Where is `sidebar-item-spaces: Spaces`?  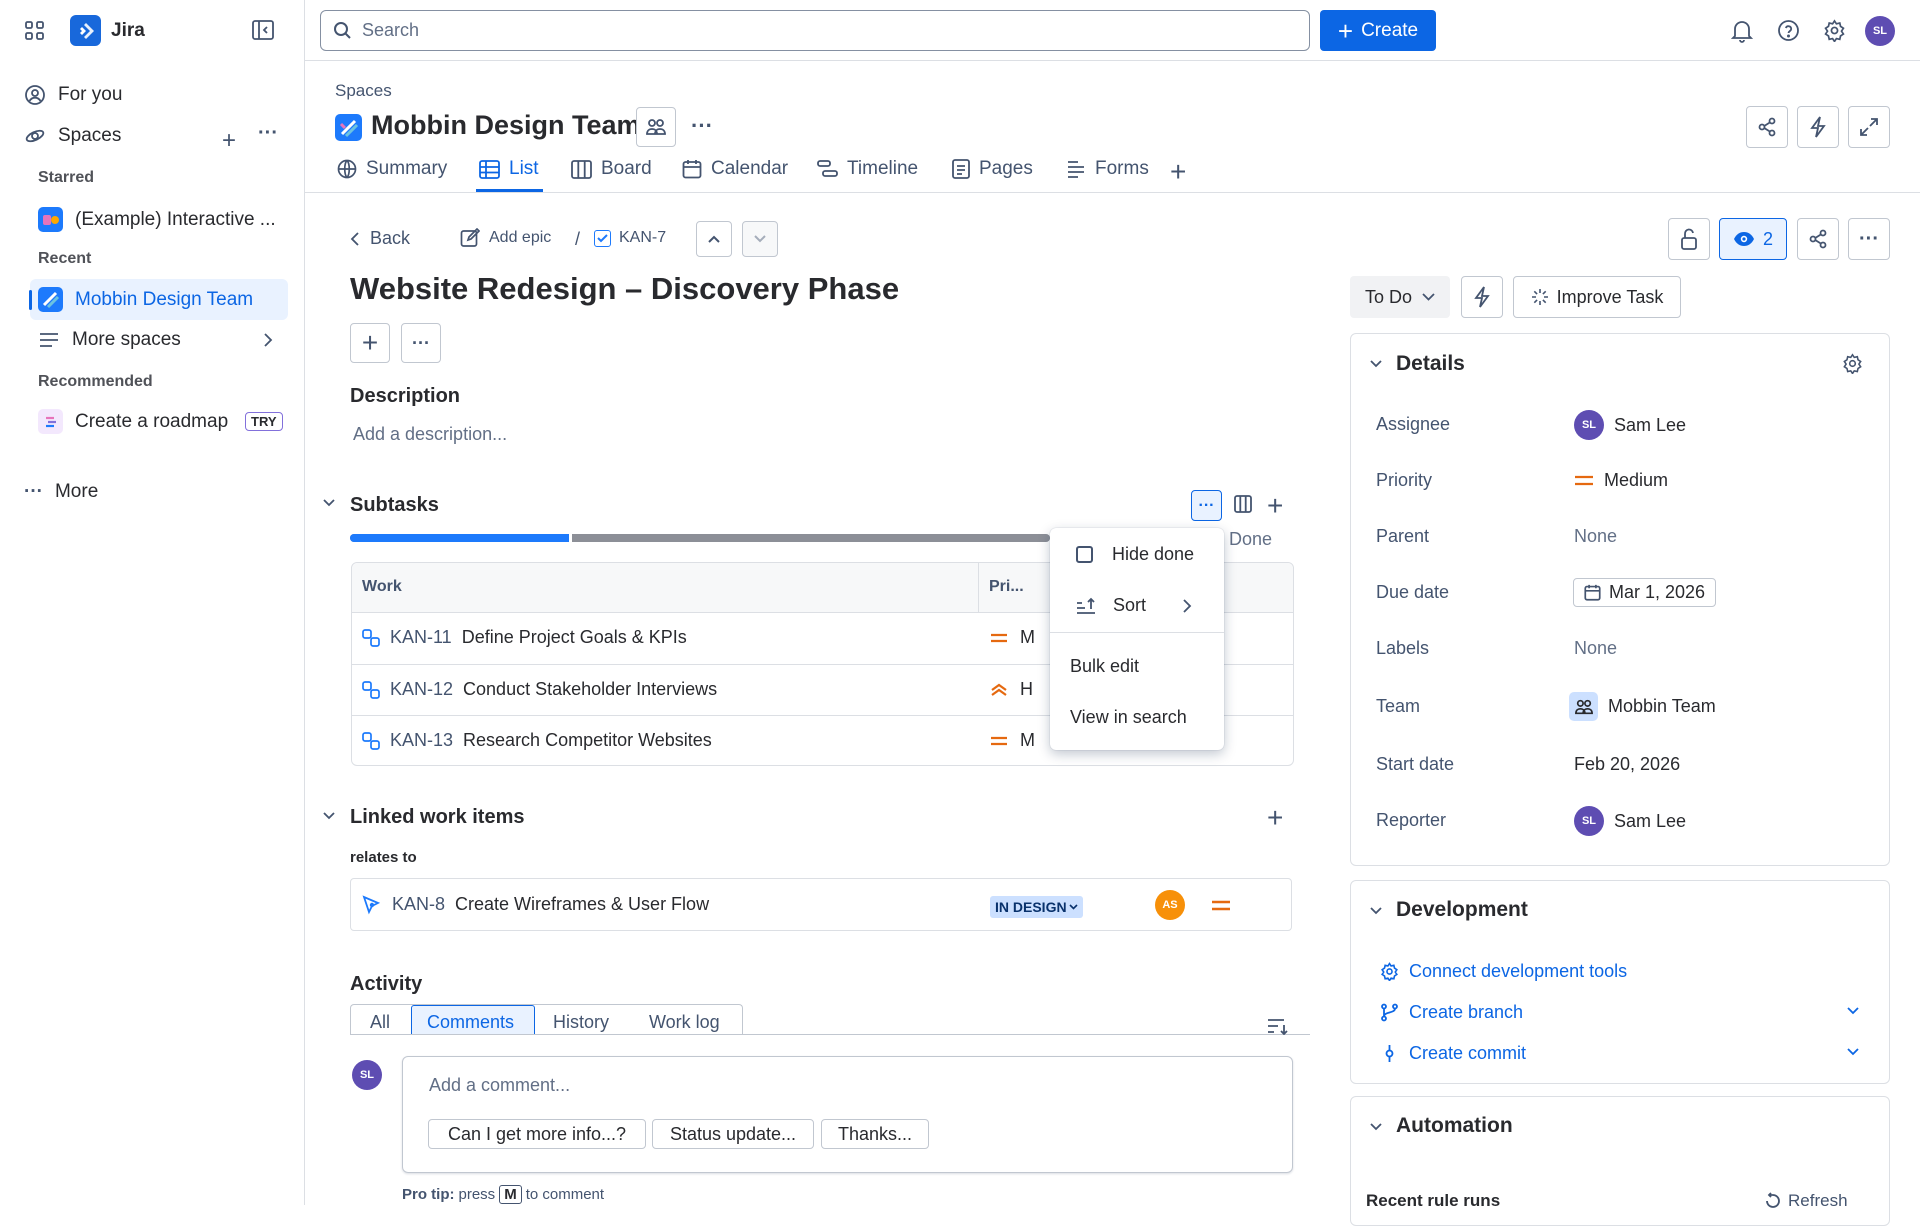
sidebar-item-spaces: Spaces is located at coordinates (72, 136).